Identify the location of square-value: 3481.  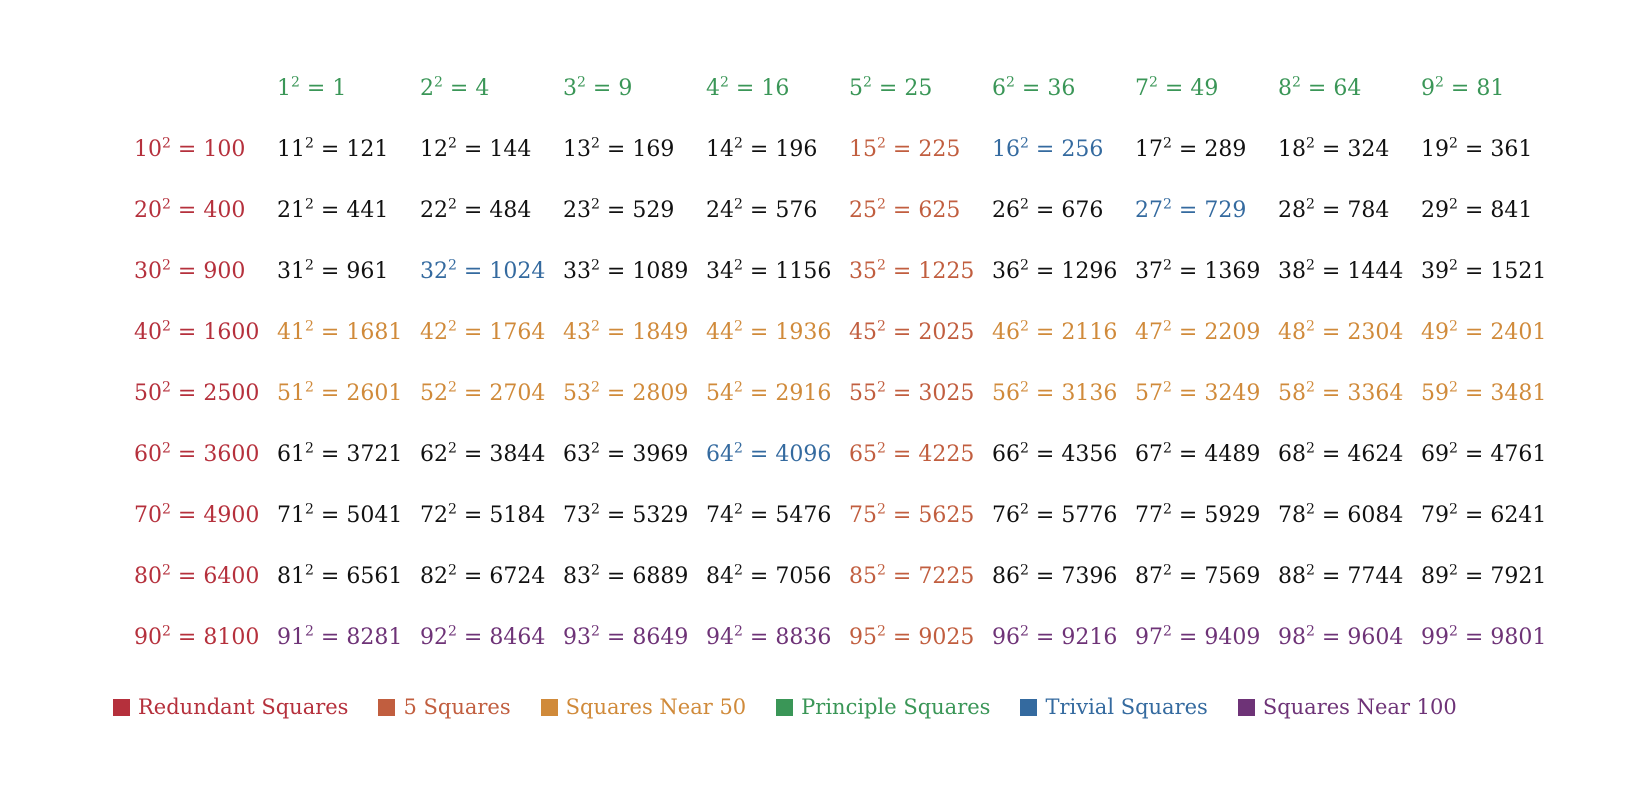
(1518, 393).